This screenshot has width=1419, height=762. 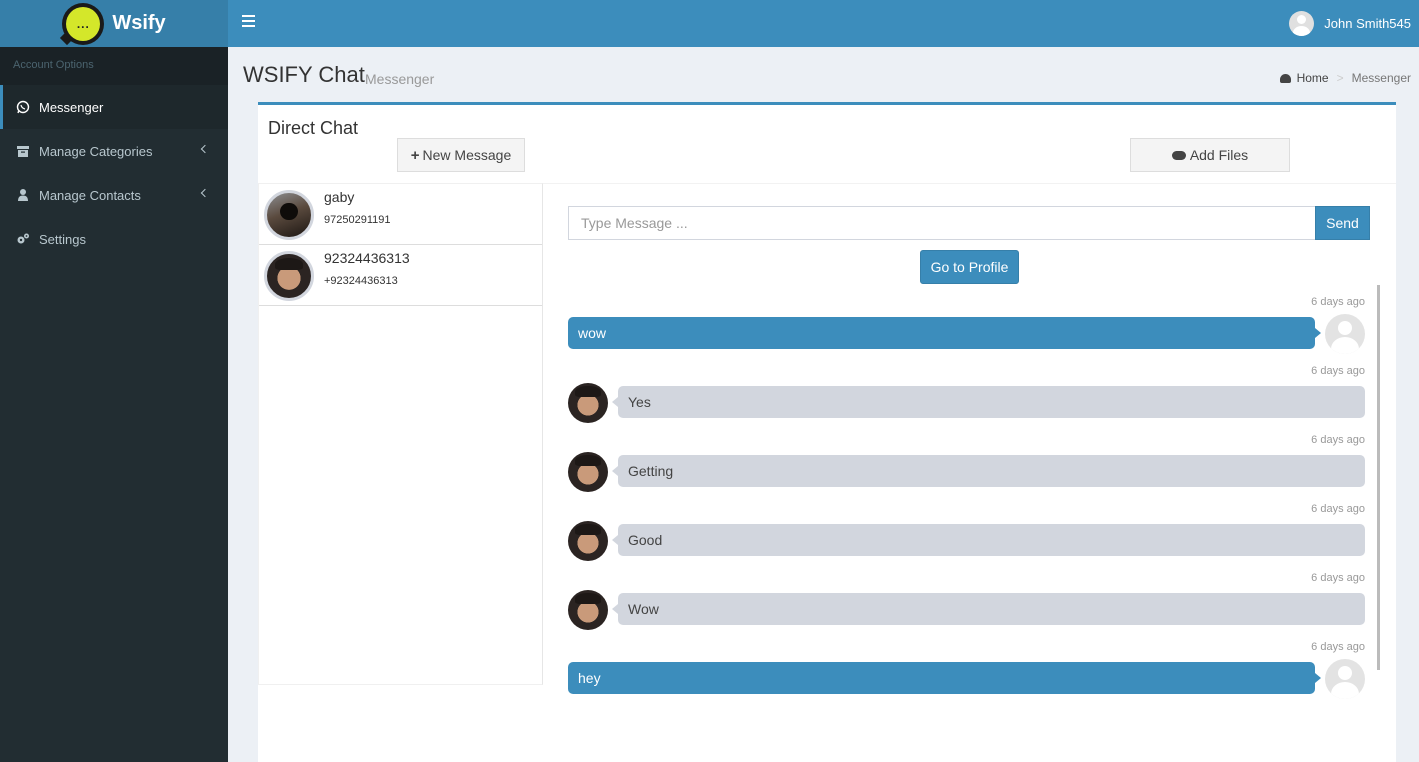 I want to click on sidebar-item-manage-categories: Manage Categories, so click(x=114, y=151).